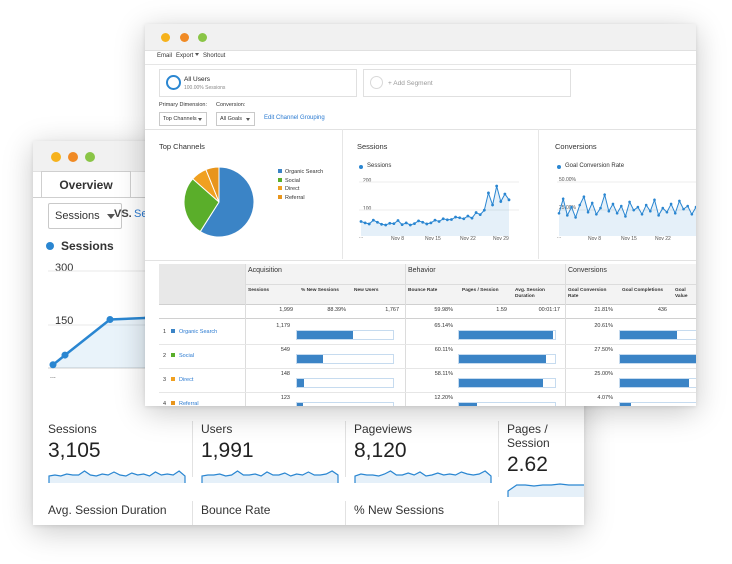  Describe the element at coordinates (644, 291) in the screenshot. I see `col-goal-completions: Goal Completions` at that location.